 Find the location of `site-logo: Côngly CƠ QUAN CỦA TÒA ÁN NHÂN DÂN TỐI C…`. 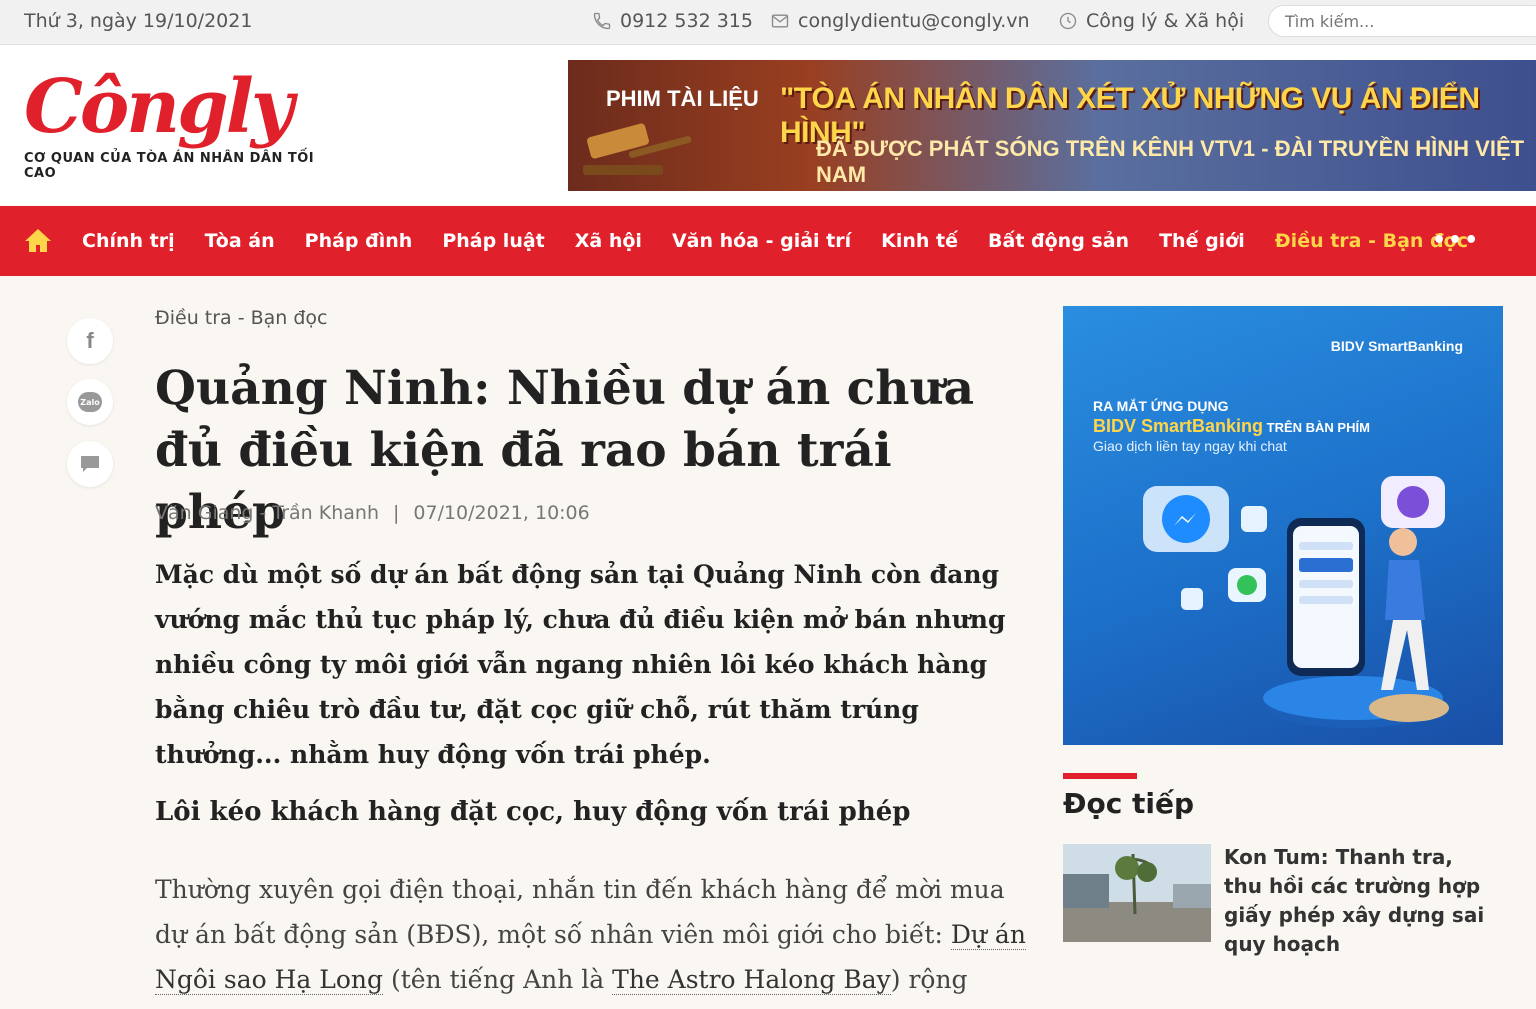

site-logo: Côngly CƠ QUAN CỦA TÒA ÁN NHÂN DÂN TỐI C… is located at coordinates (184, 137).